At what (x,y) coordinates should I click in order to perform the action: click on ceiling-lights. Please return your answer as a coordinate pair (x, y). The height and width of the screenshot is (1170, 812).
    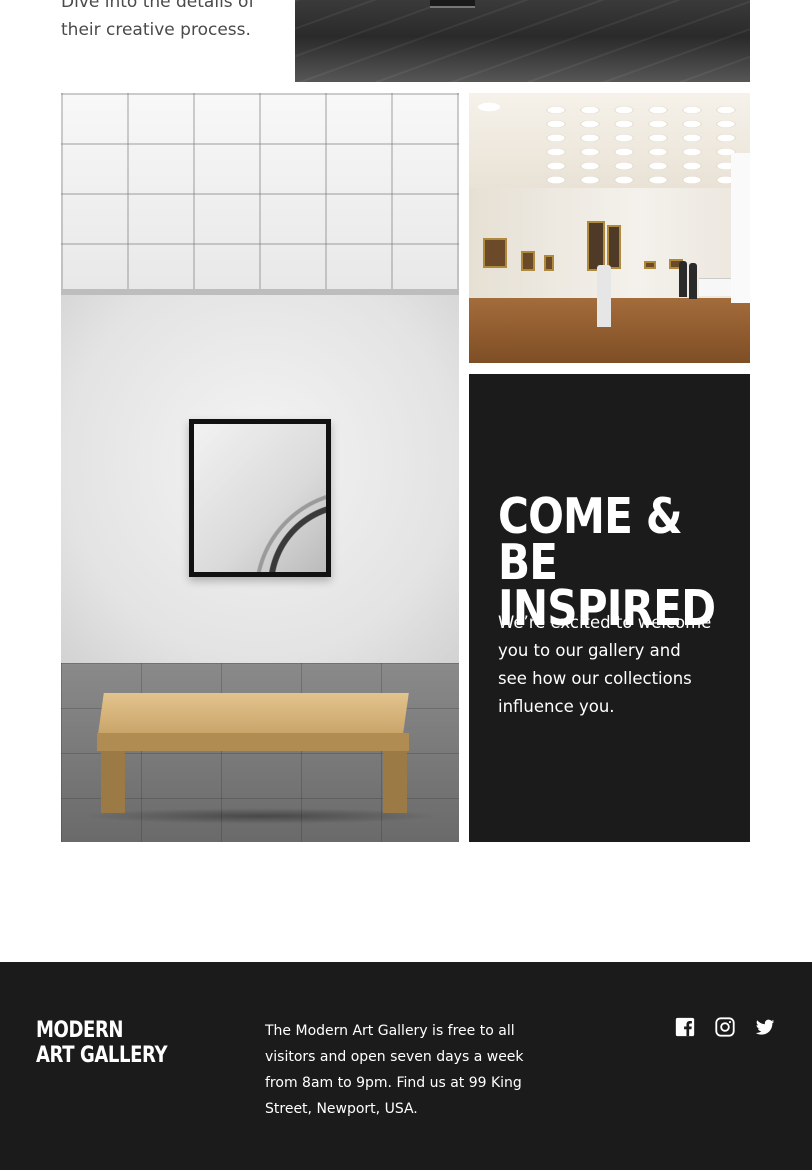
    Looking at the image, I should click on (644, 145).